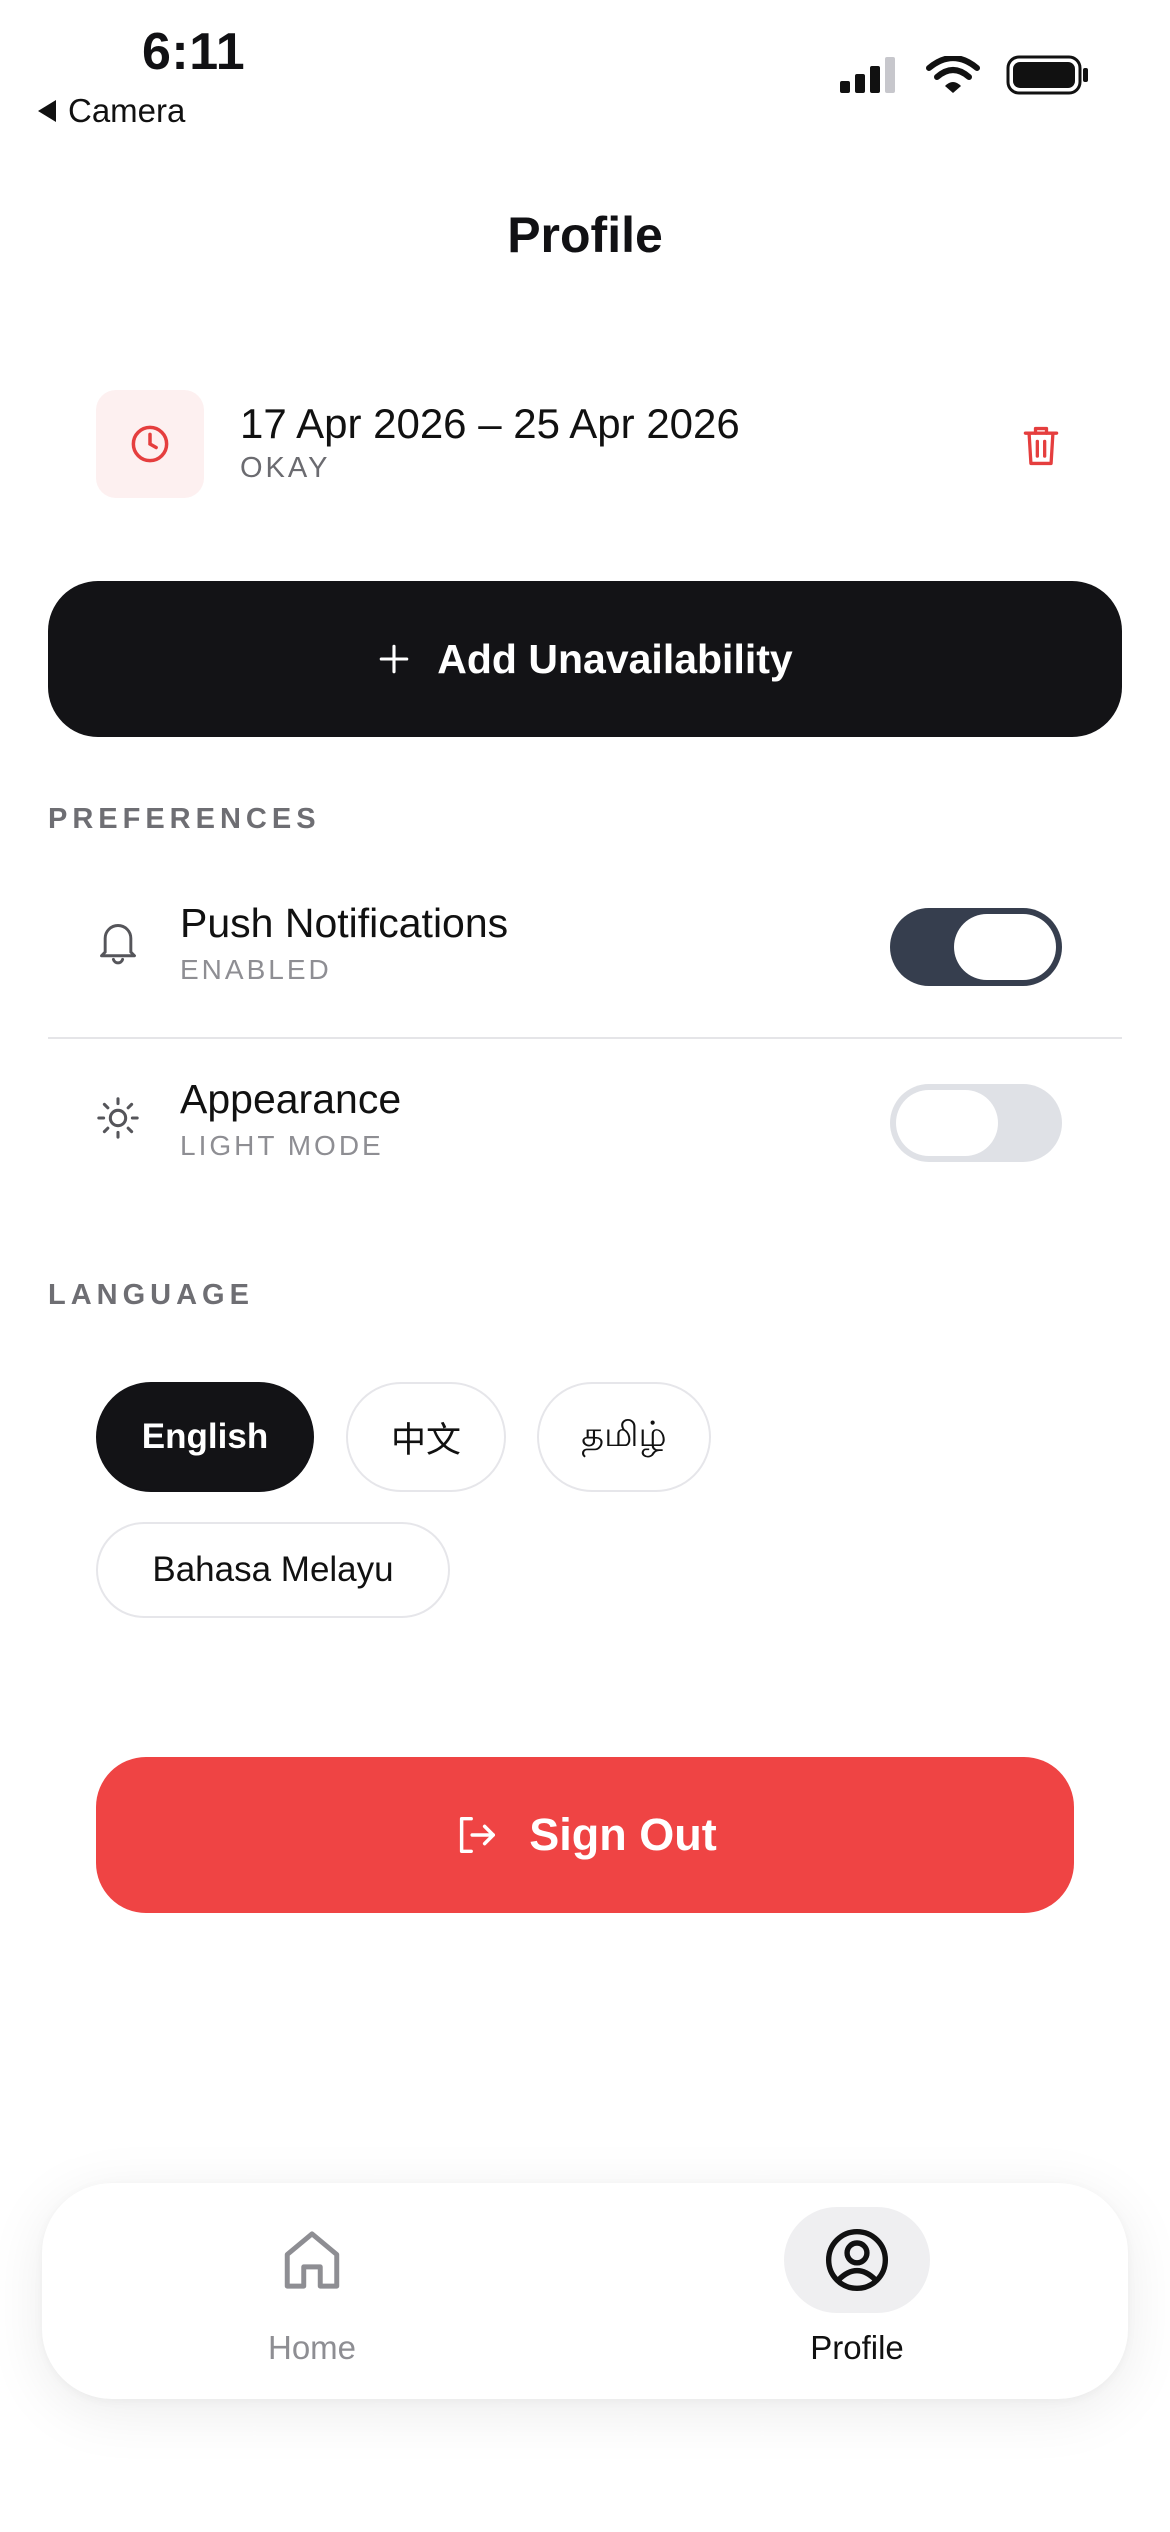  I want to click on plus-icon, so click(394, 659).